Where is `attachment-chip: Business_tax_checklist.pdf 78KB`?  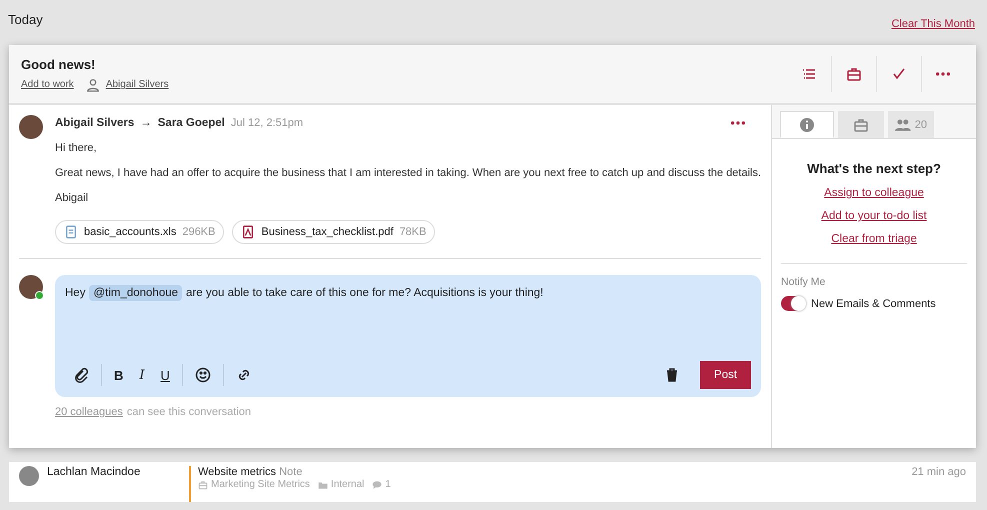
attachment-chip: Business_tax_checklist.pdf 78KB is located at coordinates (334, 232).